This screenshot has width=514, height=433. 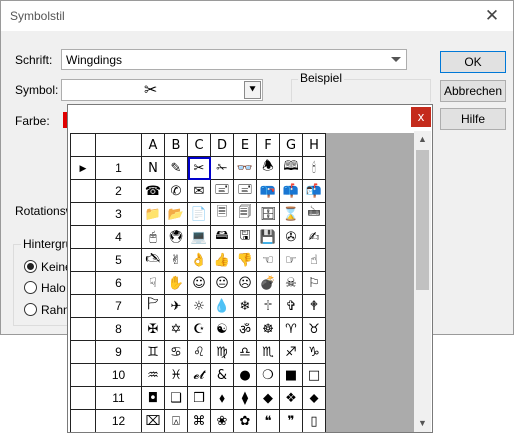 What do you see at coordinates (199, 214) in the screenshot?
I see `symbol-cell: 📄` at bounding box center [199, 214].